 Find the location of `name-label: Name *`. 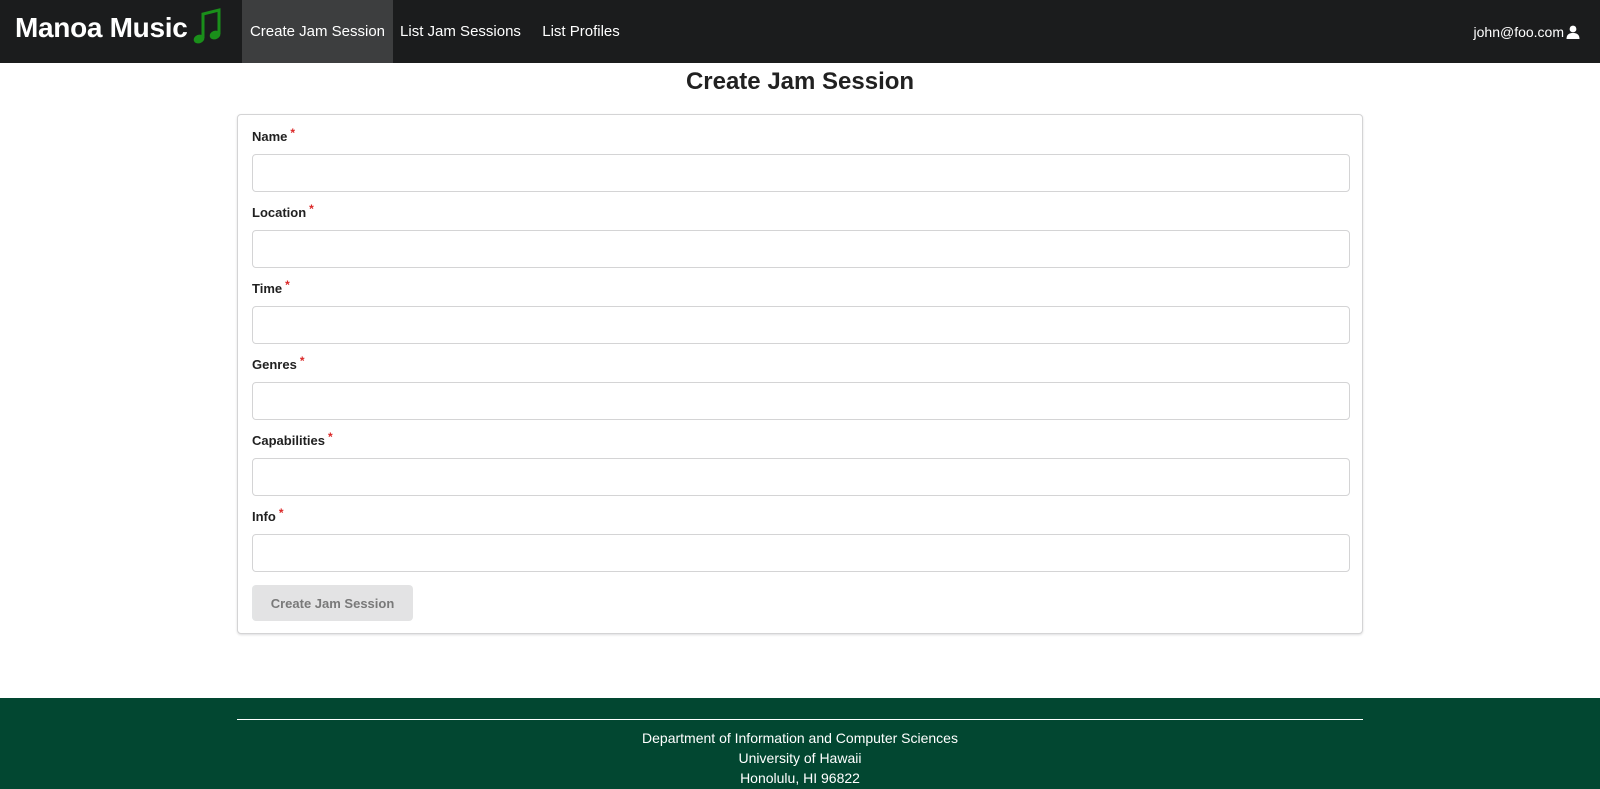

name-label: Name * is located at coordinates (274, 135).